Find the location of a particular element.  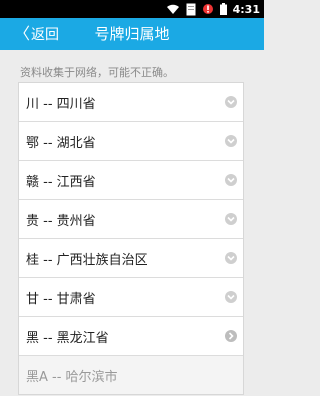

list-item: 黑 -- 黑龙江省 is located at coordinates (131, 336).